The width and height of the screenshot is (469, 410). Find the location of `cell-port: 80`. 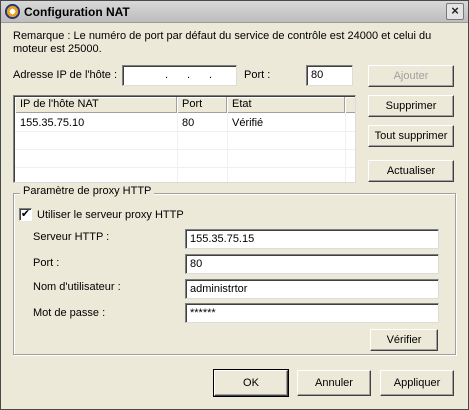

cell-port: 80 is located at coordinates (188, 123).